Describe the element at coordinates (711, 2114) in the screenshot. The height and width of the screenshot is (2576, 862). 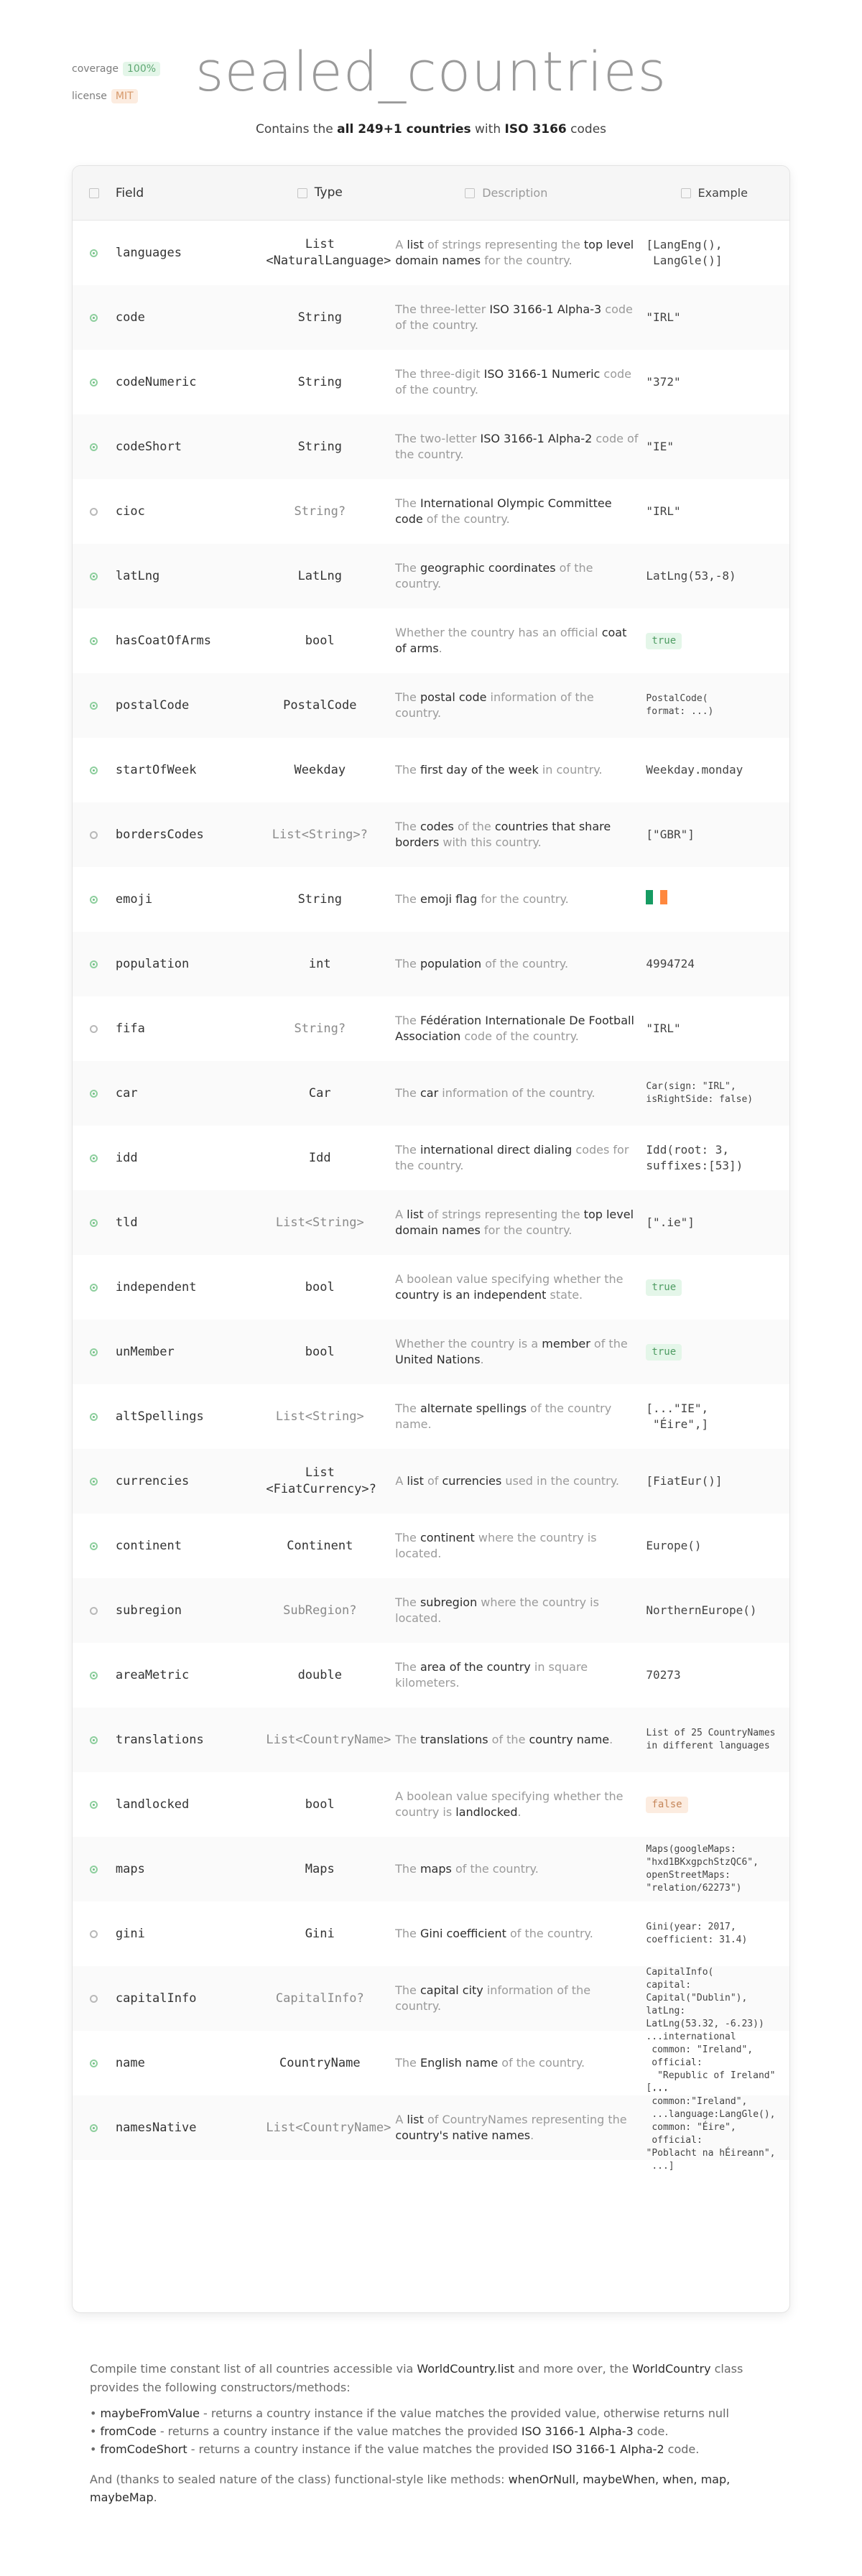
I see `example-line: ...language:LangGle(),` at that location.